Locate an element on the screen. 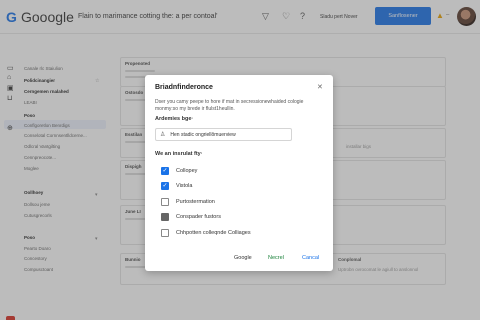 The image size is (480, 320). checkbox-indeterminate-icon is located at coordinates (165, 216).